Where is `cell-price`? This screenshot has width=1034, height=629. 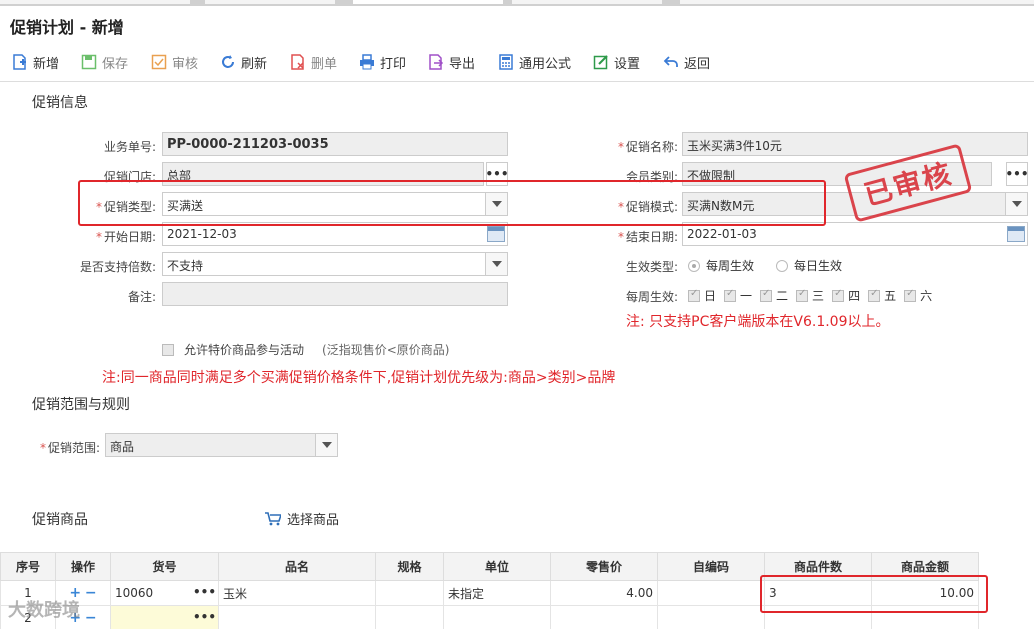 cell-price is located at coordinates (604, 617).